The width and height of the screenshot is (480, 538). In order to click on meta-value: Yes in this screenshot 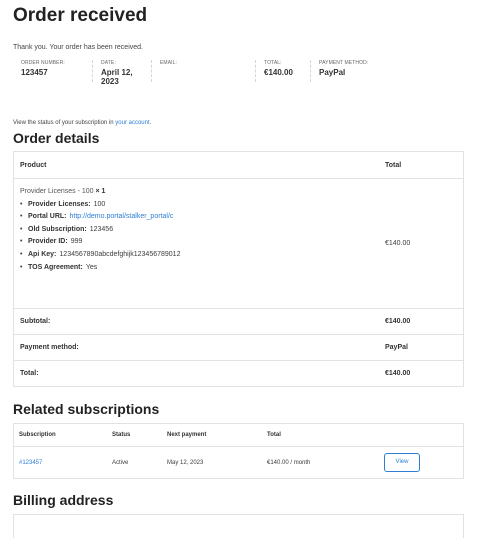, I will do `click(91, 267)`.